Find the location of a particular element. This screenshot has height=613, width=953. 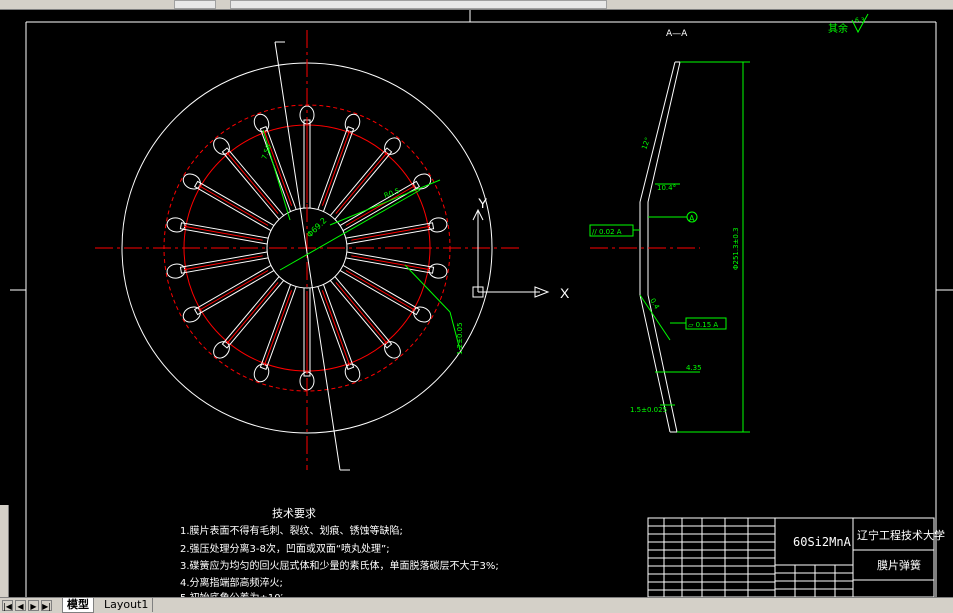

section-profile-inner is located at coordinates (664, 247).